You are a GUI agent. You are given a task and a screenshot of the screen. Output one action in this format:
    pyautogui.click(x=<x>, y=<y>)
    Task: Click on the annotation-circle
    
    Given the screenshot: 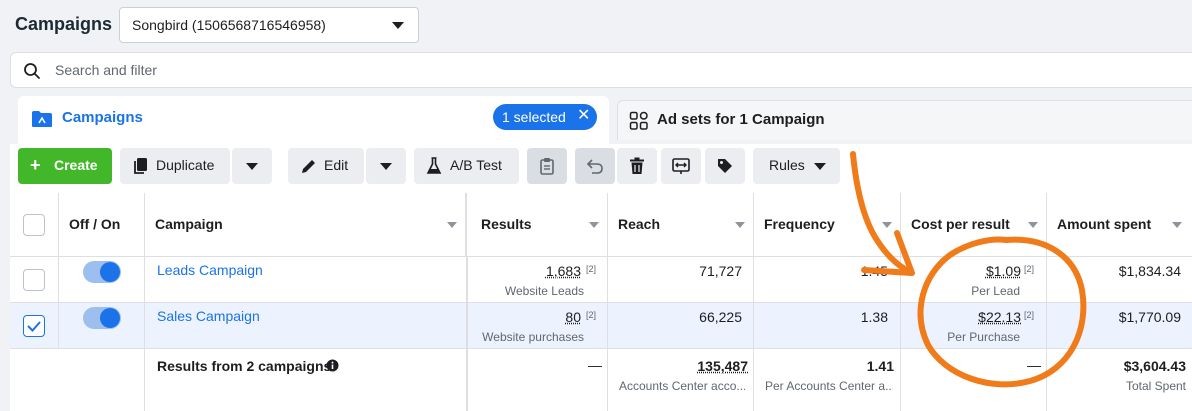 What is the action you would take?
    pyautogui.click(x=1002, y=312)
    